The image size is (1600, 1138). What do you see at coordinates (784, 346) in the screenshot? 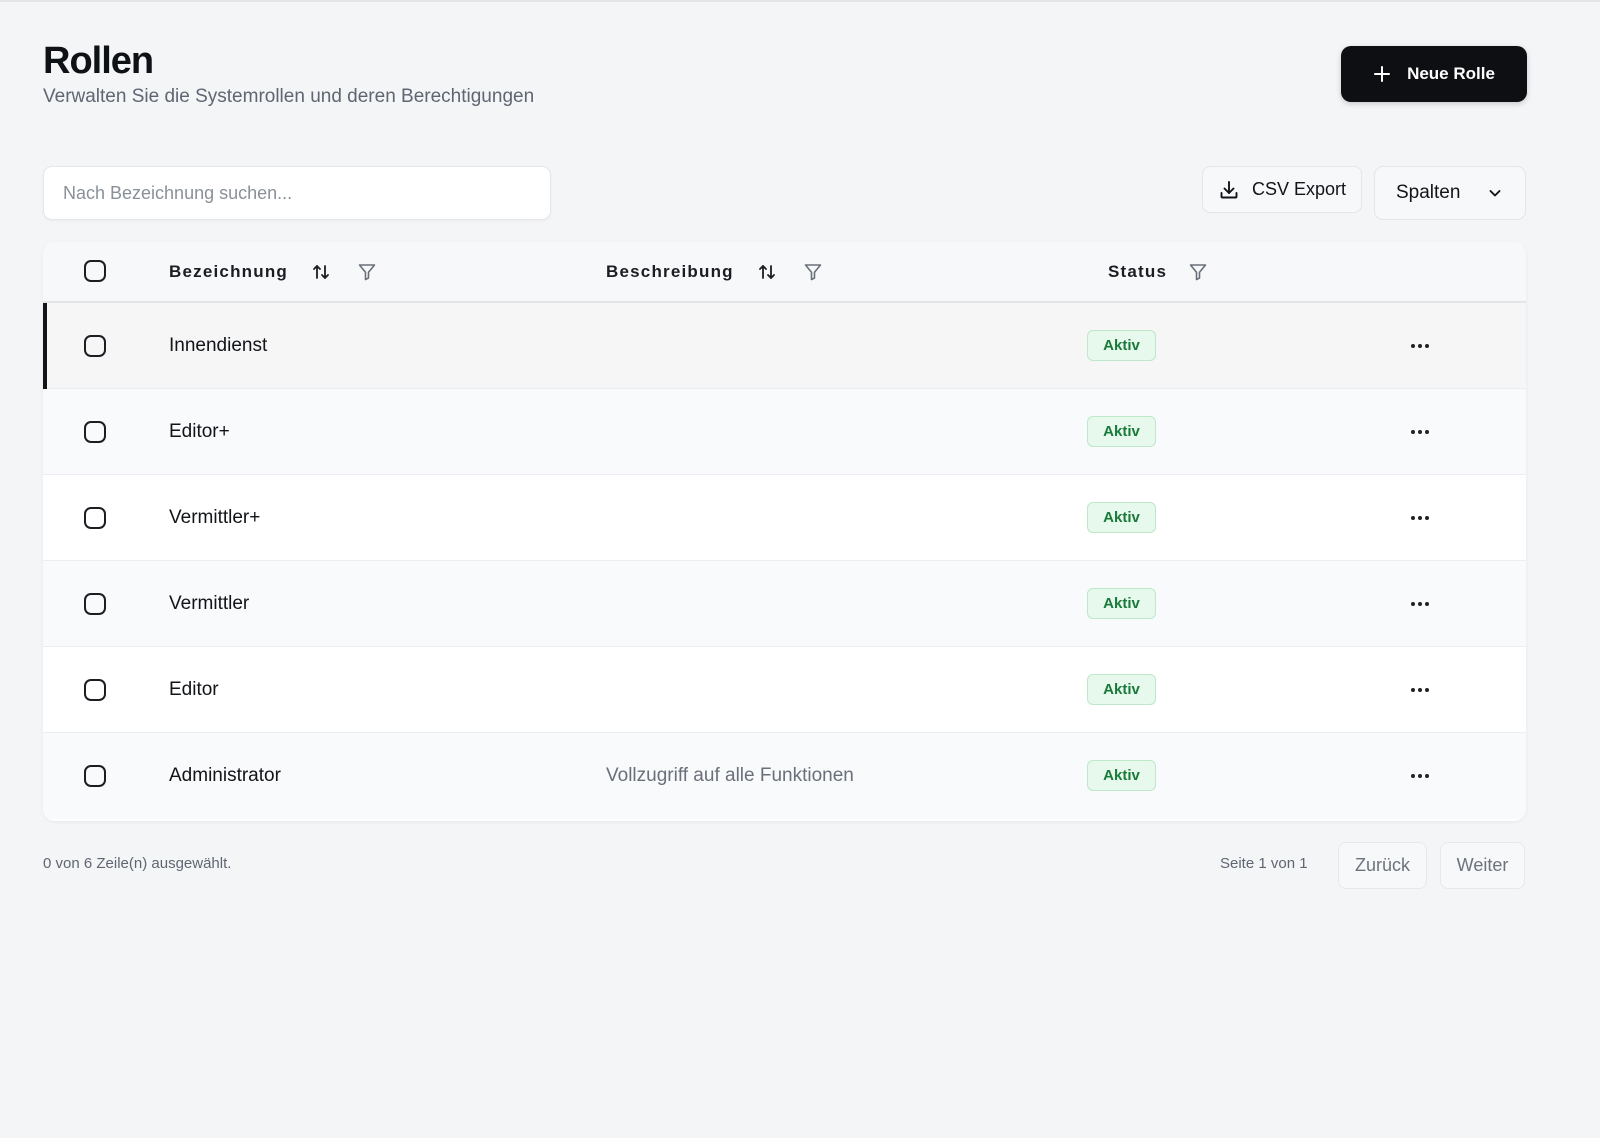
I see `table-row: Innendienst Aktiv` at bounding box center [784, 346].